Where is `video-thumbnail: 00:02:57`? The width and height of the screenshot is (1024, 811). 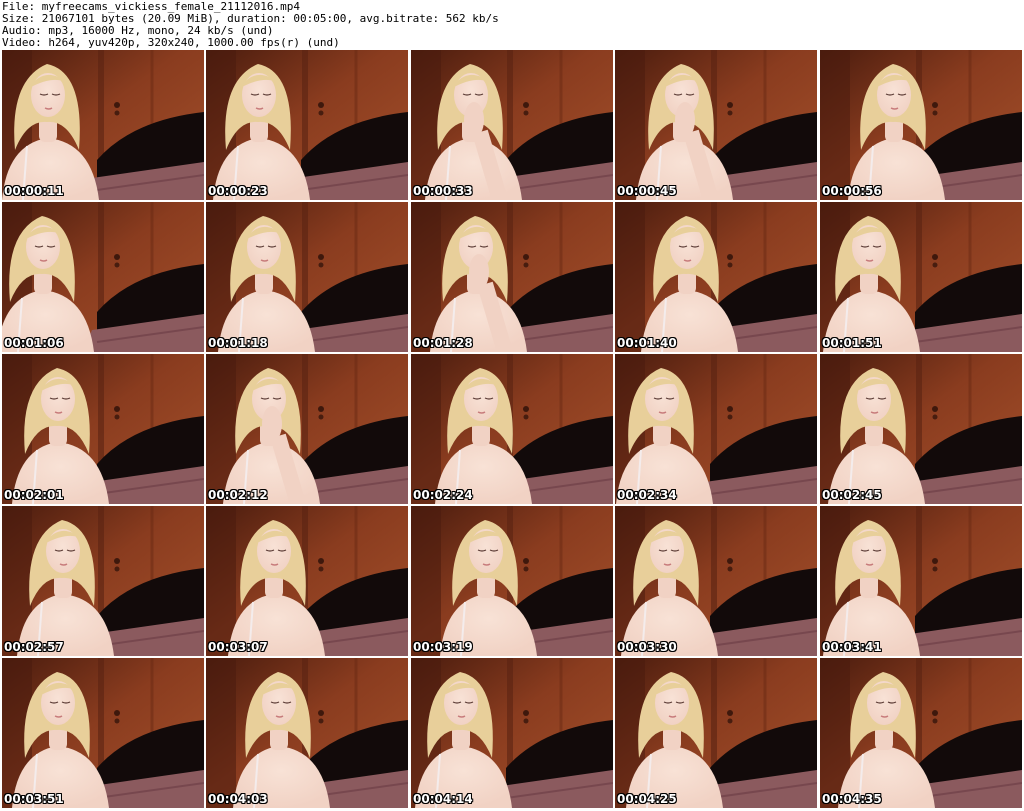
video-thumbnail: 00:02:57 is located at coordinates (103, 581).